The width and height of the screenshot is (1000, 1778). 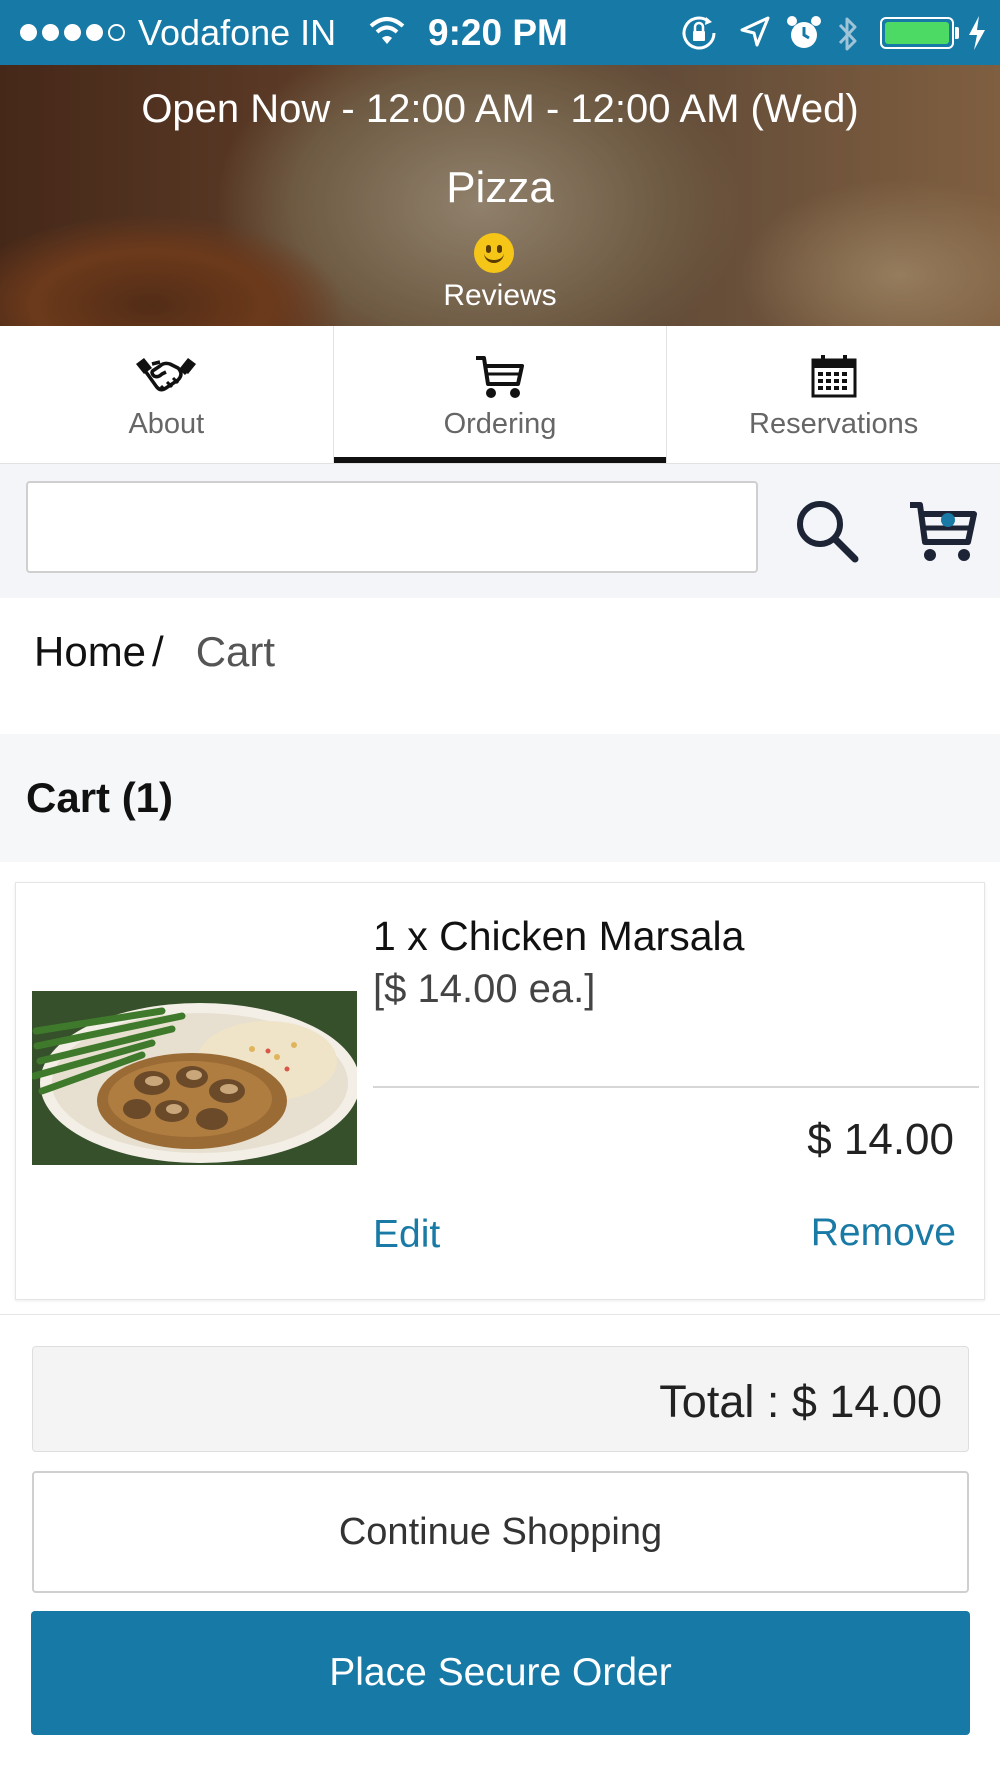 I want to click on orientation-lock-icon, so click(x=700, y=35).